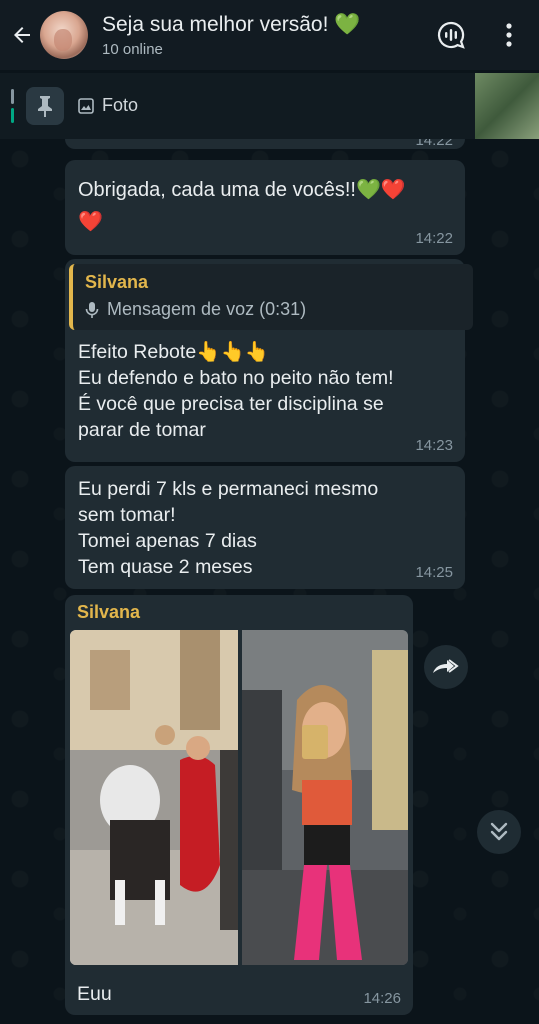 The width and height of the screenshot is (539, 1024). What do you see at coordinates (446, 667) in the screenshot?
I see `forward-icon` at bounding box center [446, 667].